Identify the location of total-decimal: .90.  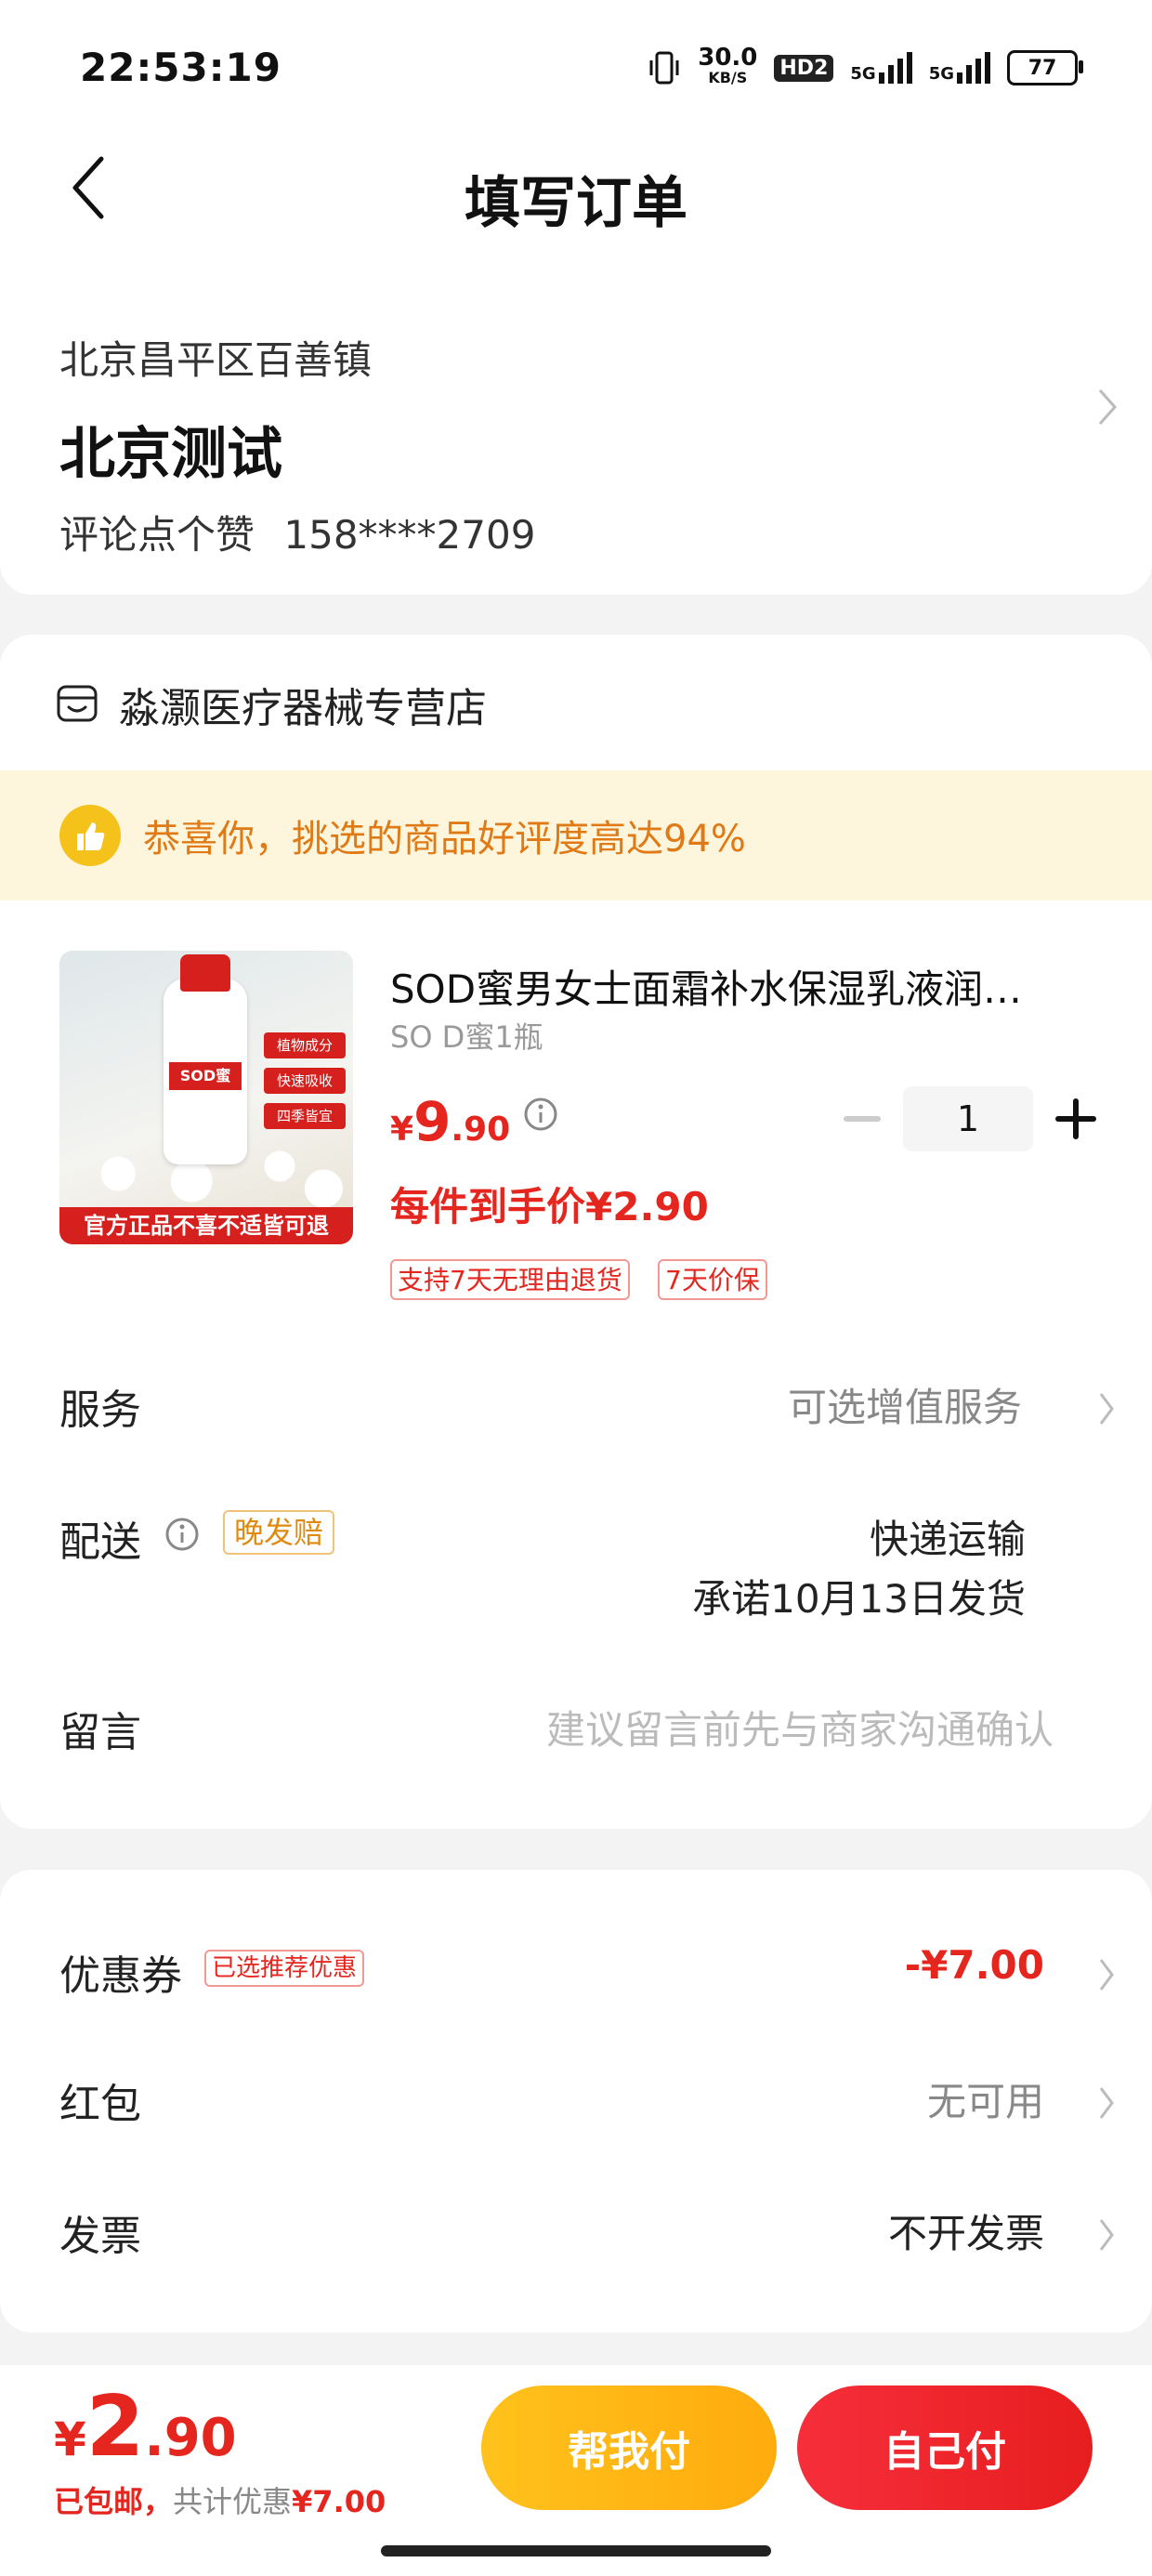
(190, 2438).